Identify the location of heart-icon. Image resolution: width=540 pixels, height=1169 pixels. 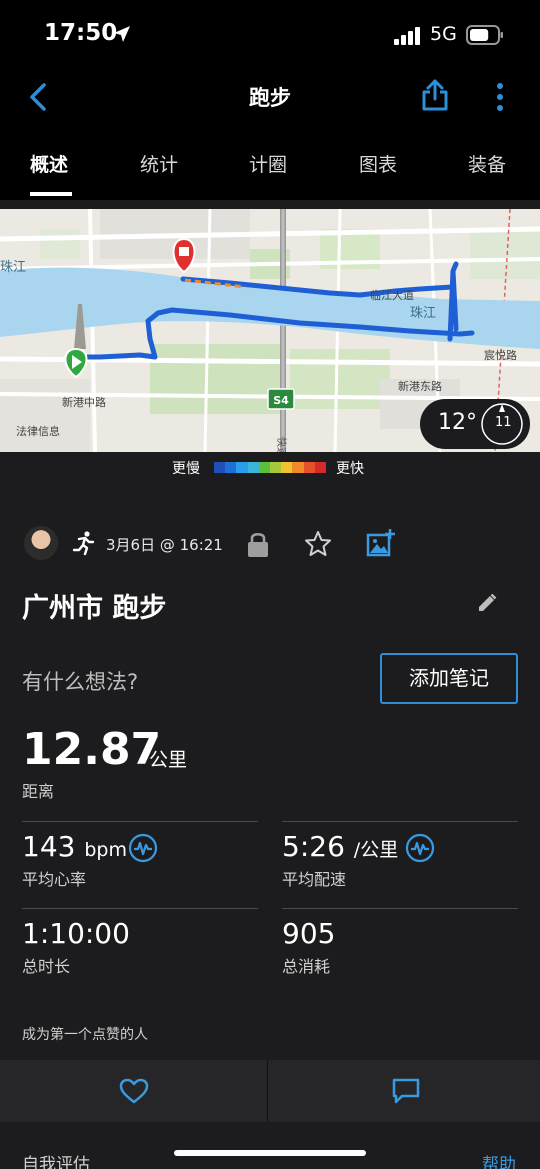
(133, 1091).